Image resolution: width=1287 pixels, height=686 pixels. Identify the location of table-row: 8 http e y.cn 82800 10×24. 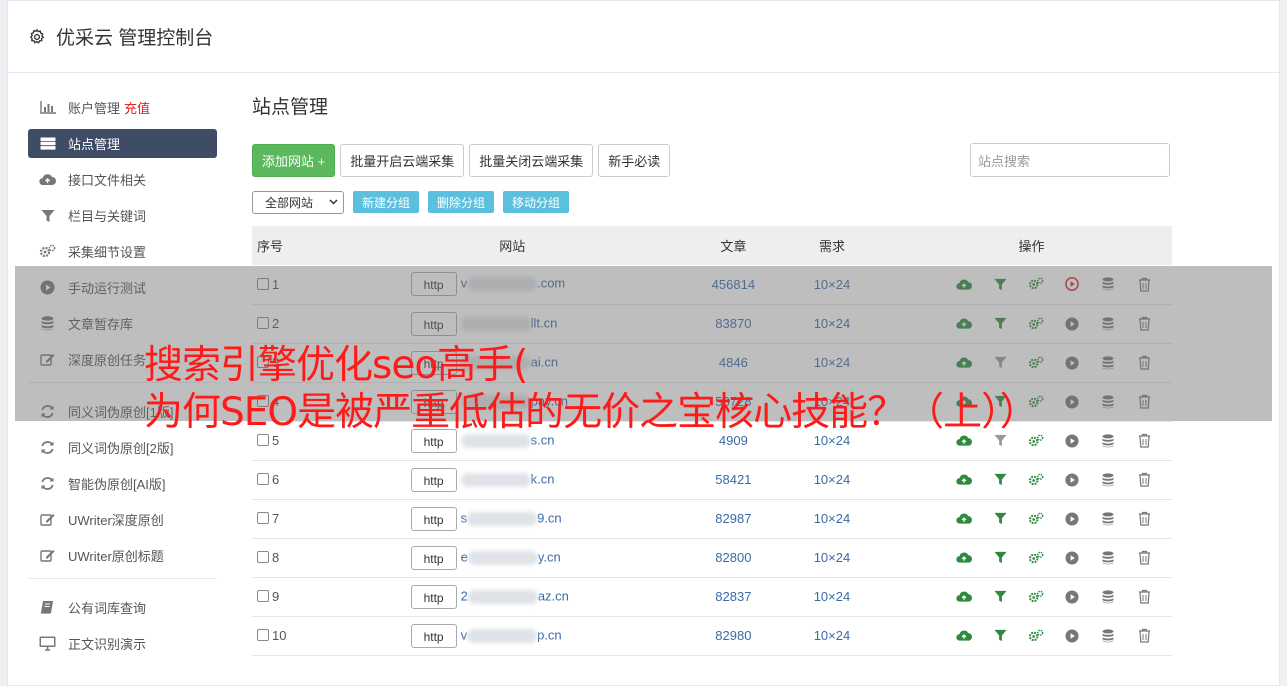
(712, 557).